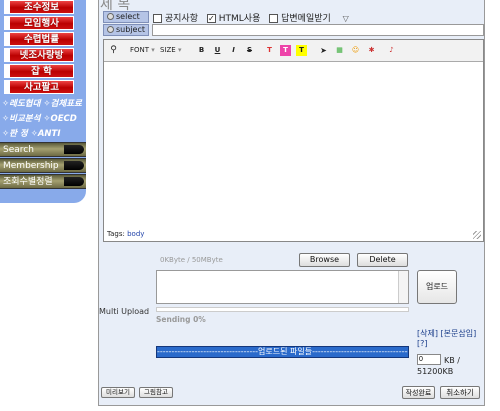  I want to click on multi-upload-label: Multi Upload, so click(124, 311).